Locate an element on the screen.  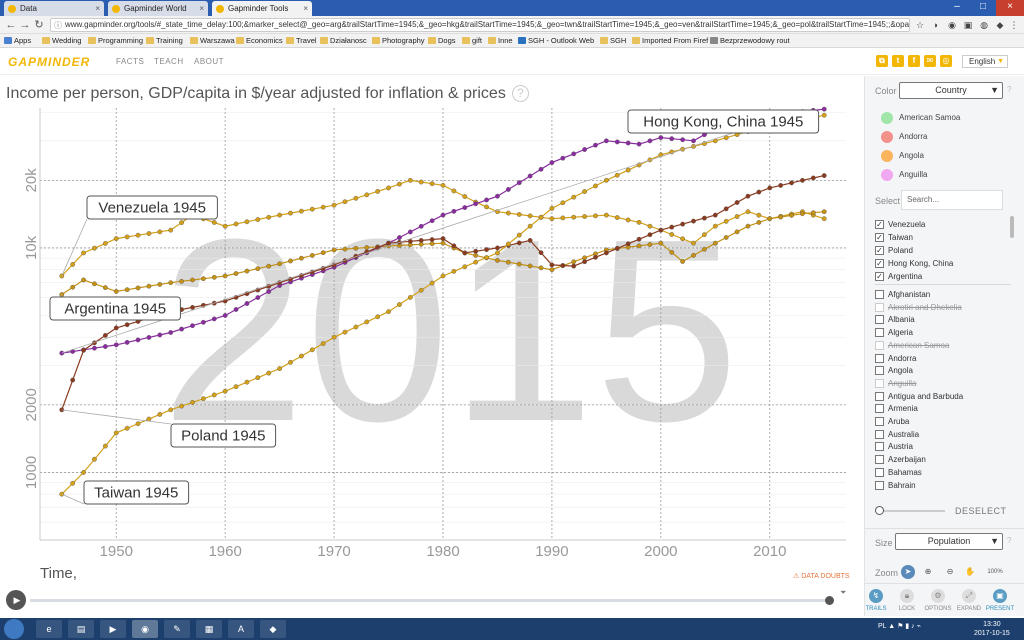
options-button: ⚙ OPTIONS is located at coordinates (938, 600).